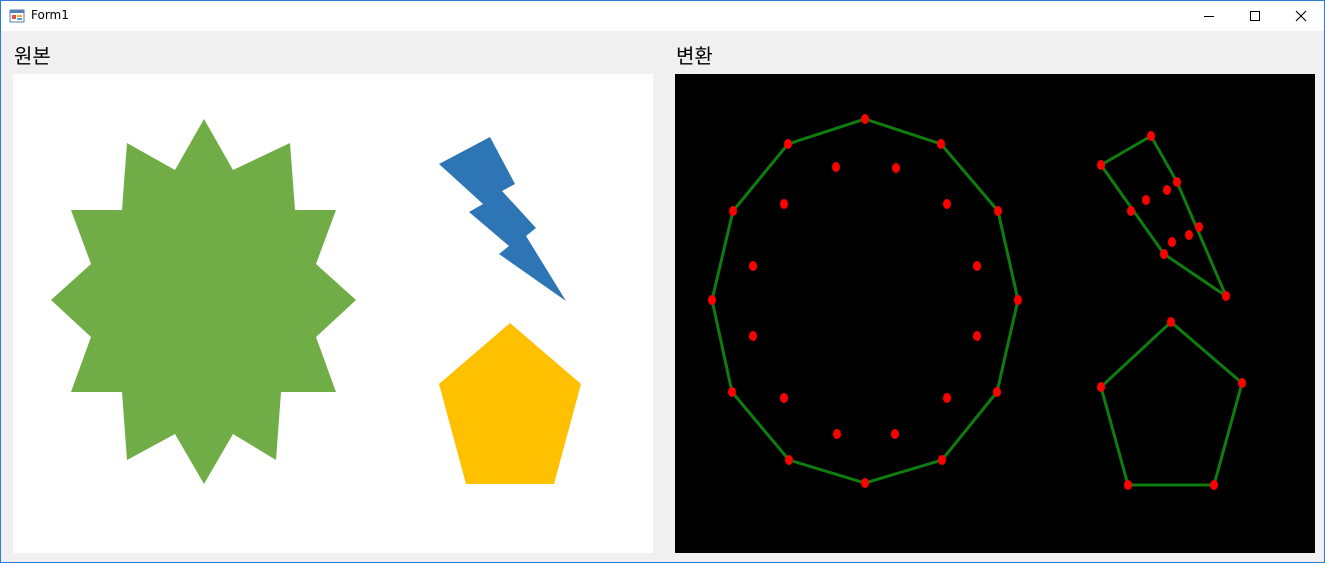 This screenshot has width=1325, height=563. I want to click on original-label: 원본, so click(32, 56).